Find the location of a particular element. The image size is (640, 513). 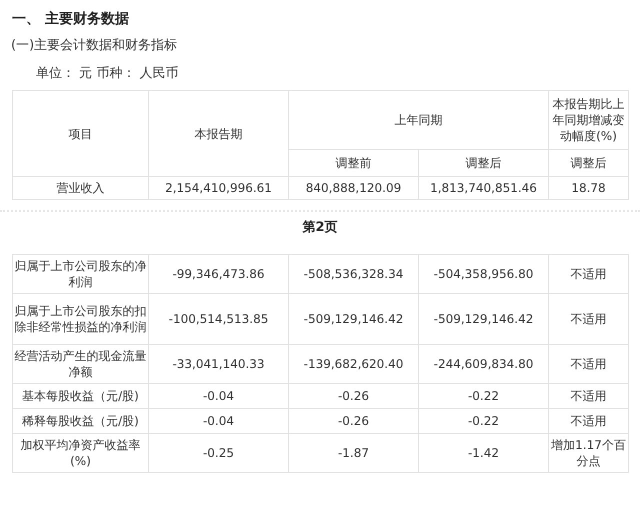

table-cell: -100,514,513.85 is located at coordinates (218, 319).